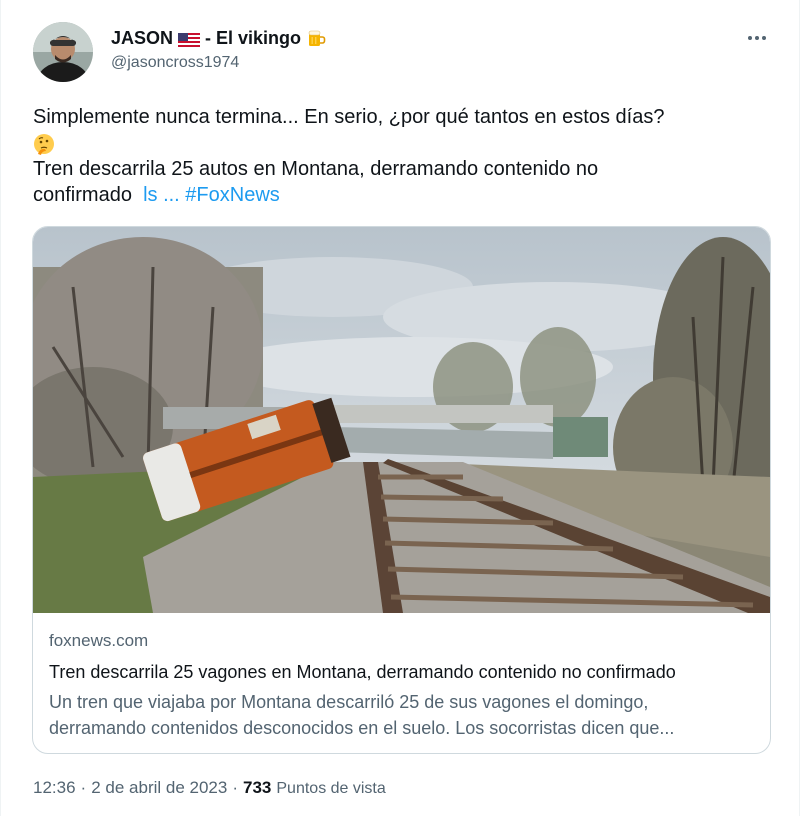 Image resolution: width=800 pixels, height=816 pixels. Describe the element at coordinates (257, 787) in the screenshot. I see `views-count: 733` at that location.